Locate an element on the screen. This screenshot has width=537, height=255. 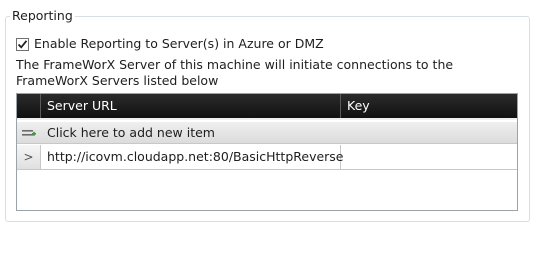
cell-key is located at coordinates (429, 157).